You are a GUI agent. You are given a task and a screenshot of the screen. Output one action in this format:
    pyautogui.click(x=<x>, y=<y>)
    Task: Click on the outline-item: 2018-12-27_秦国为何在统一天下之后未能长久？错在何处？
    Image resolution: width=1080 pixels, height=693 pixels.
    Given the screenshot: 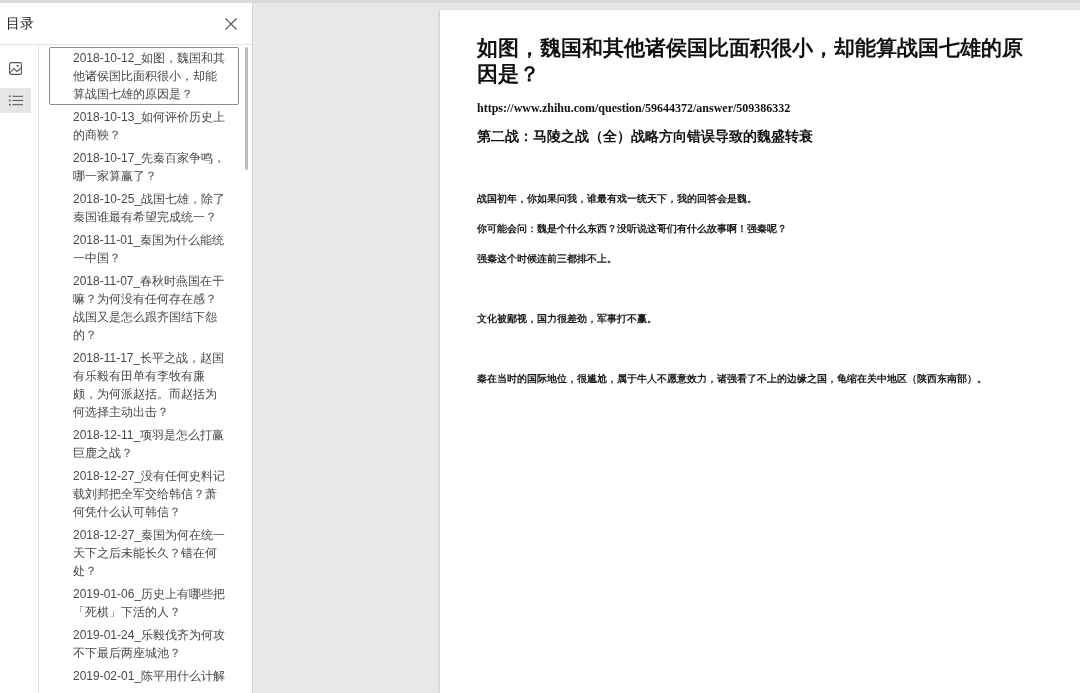 What is the action you would take?
    pyautogui.click(x=144, y=553)
    